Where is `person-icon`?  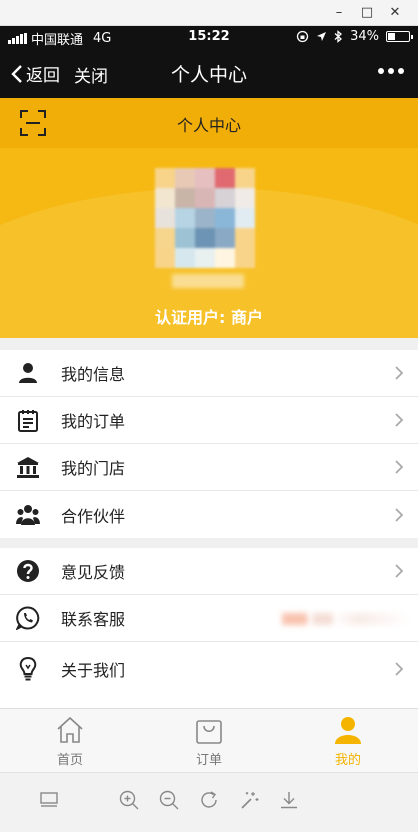
person-icon is located at coordinates (28, 373).